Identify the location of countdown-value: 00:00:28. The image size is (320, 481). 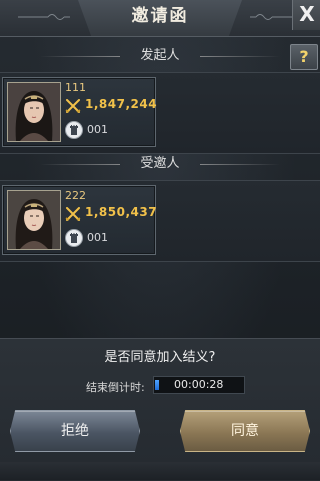
(199, 384).